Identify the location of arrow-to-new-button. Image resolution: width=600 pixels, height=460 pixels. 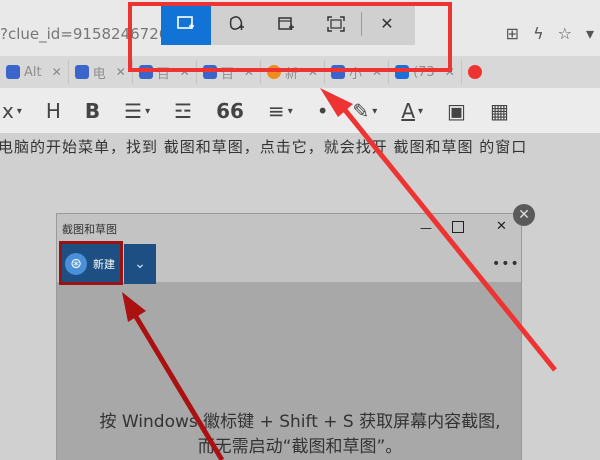
(173, 376).